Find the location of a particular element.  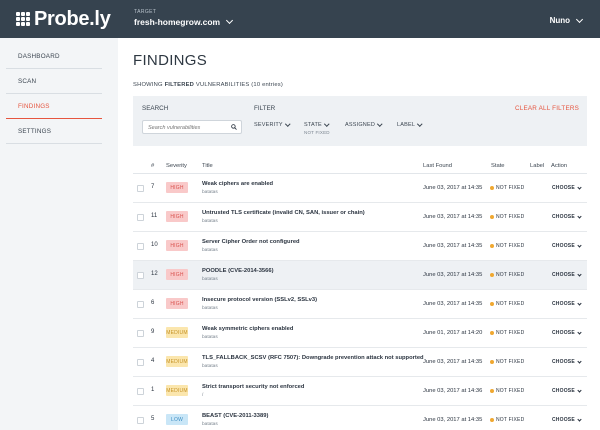

severity-badge: LOW is located at coordinates (177, 419).